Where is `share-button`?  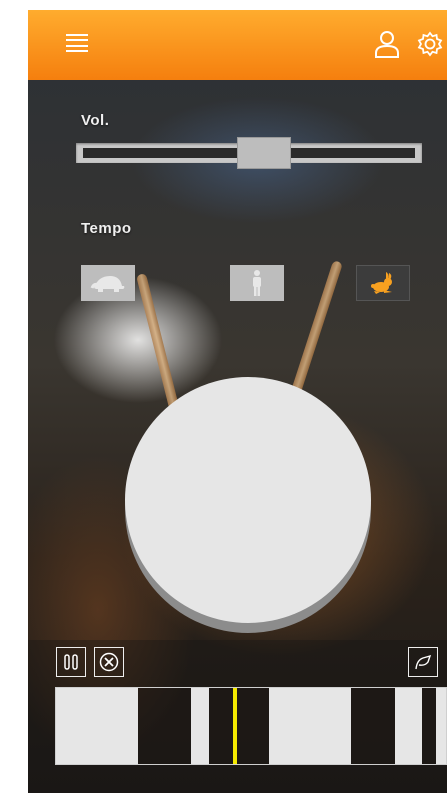
share-button is located at coordinates (423, 662).